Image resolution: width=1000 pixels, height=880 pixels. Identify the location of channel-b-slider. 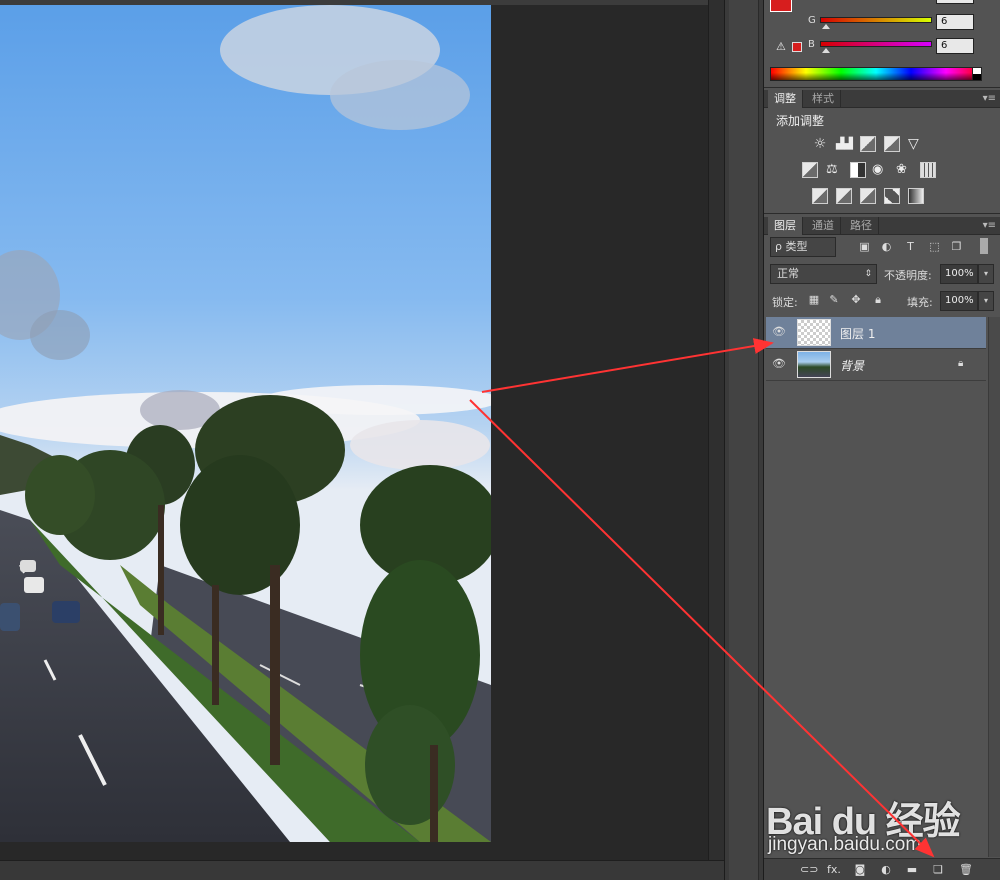
(876, 44).